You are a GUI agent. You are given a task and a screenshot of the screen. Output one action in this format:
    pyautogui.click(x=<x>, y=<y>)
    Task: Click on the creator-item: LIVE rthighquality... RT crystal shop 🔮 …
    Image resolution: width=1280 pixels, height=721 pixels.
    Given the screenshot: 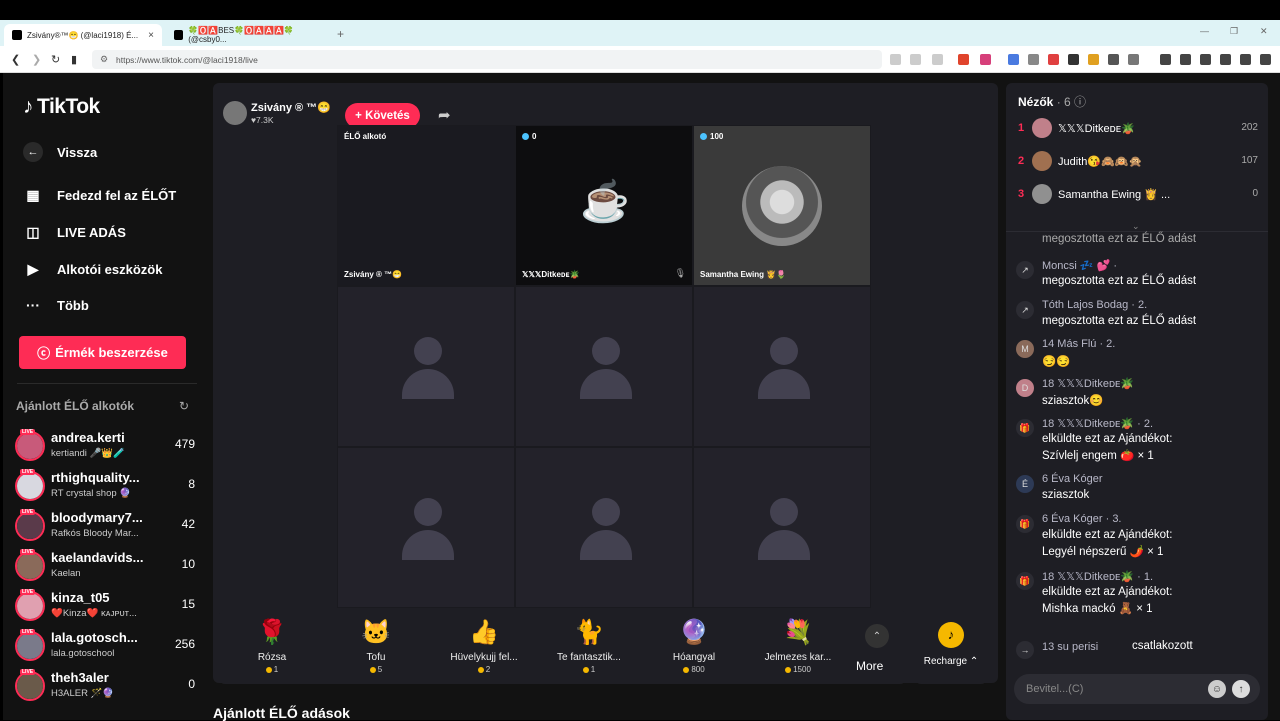 What is the action you would take?
    pyautogui.click(x=105, y=487)
    